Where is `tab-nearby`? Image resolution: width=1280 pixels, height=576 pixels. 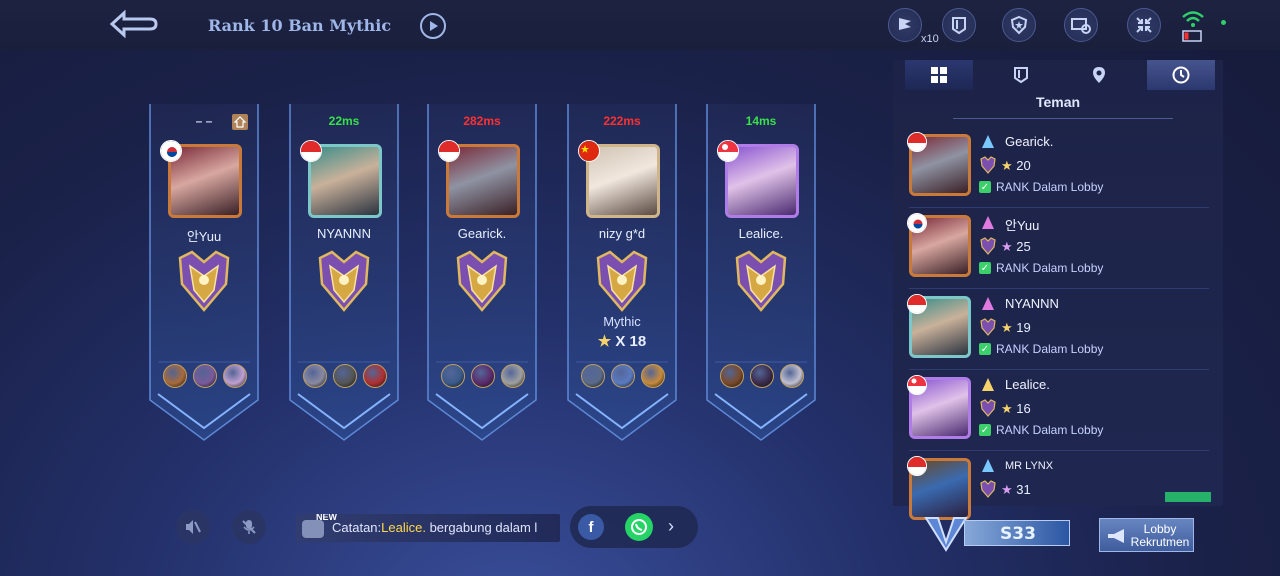
tab-nearby is located at coordinates (1099, 75).